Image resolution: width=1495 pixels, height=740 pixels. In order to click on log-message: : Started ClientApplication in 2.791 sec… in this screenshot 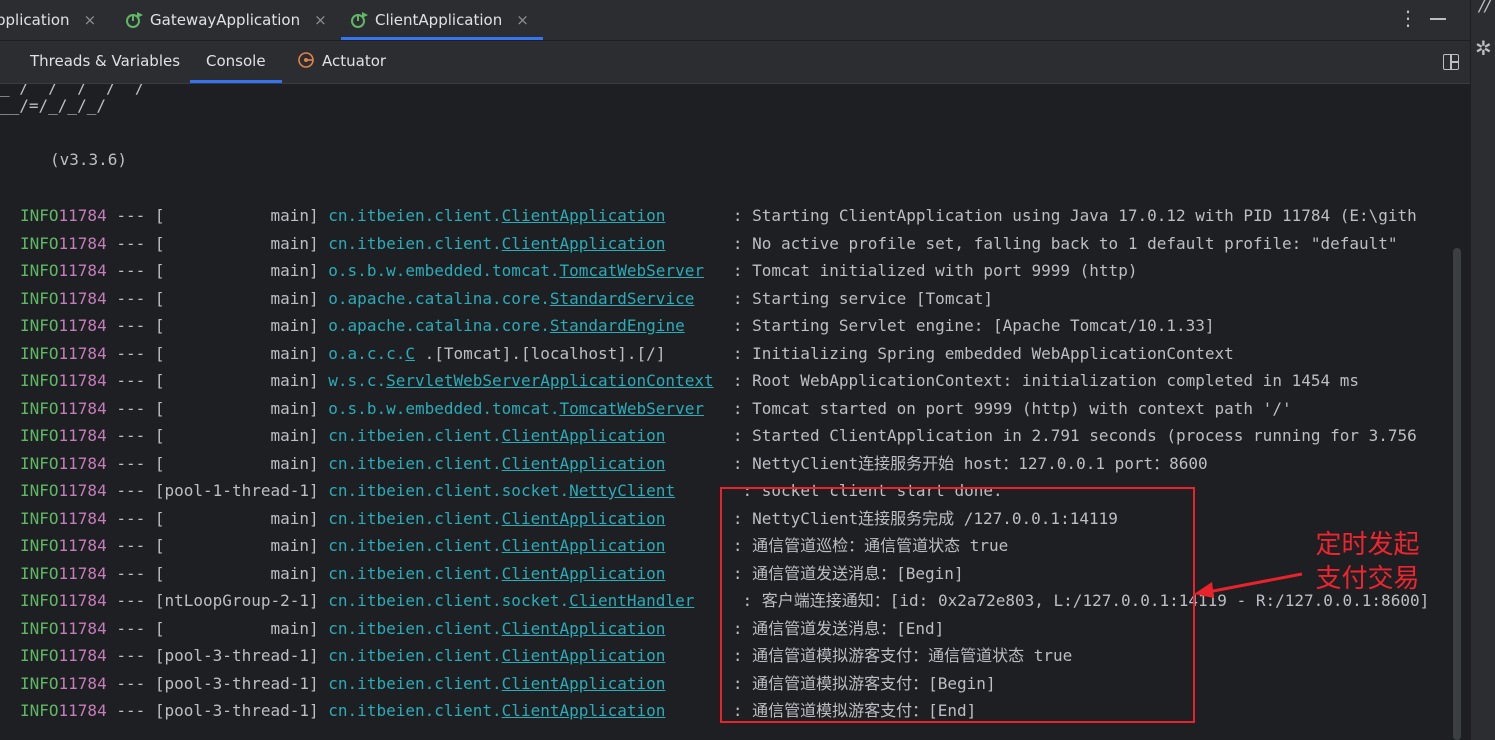, I will do `click(1074, 435)`.